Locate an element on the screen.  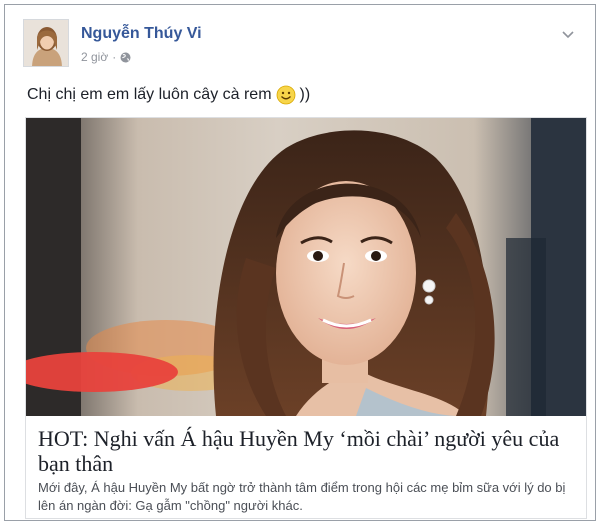
avatar is located at coordinates (46, 43).